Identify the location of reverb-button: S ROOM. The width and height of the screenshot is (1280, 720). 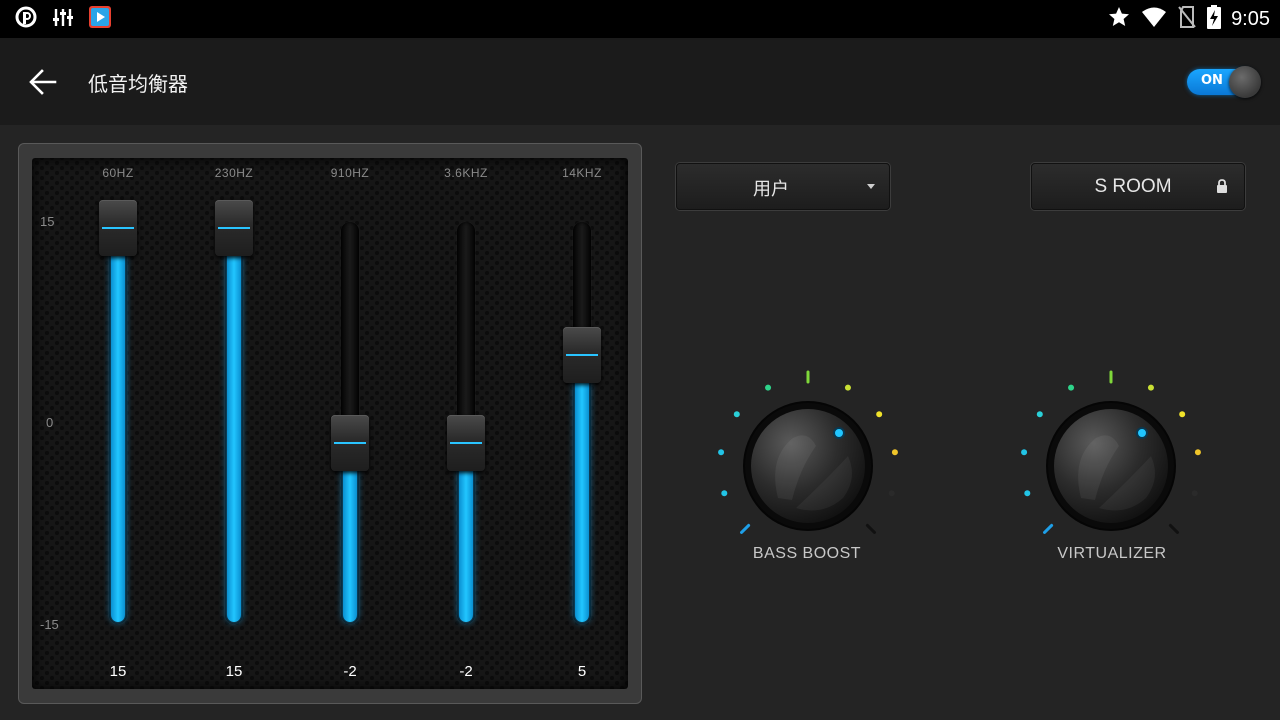
(1138, 186).